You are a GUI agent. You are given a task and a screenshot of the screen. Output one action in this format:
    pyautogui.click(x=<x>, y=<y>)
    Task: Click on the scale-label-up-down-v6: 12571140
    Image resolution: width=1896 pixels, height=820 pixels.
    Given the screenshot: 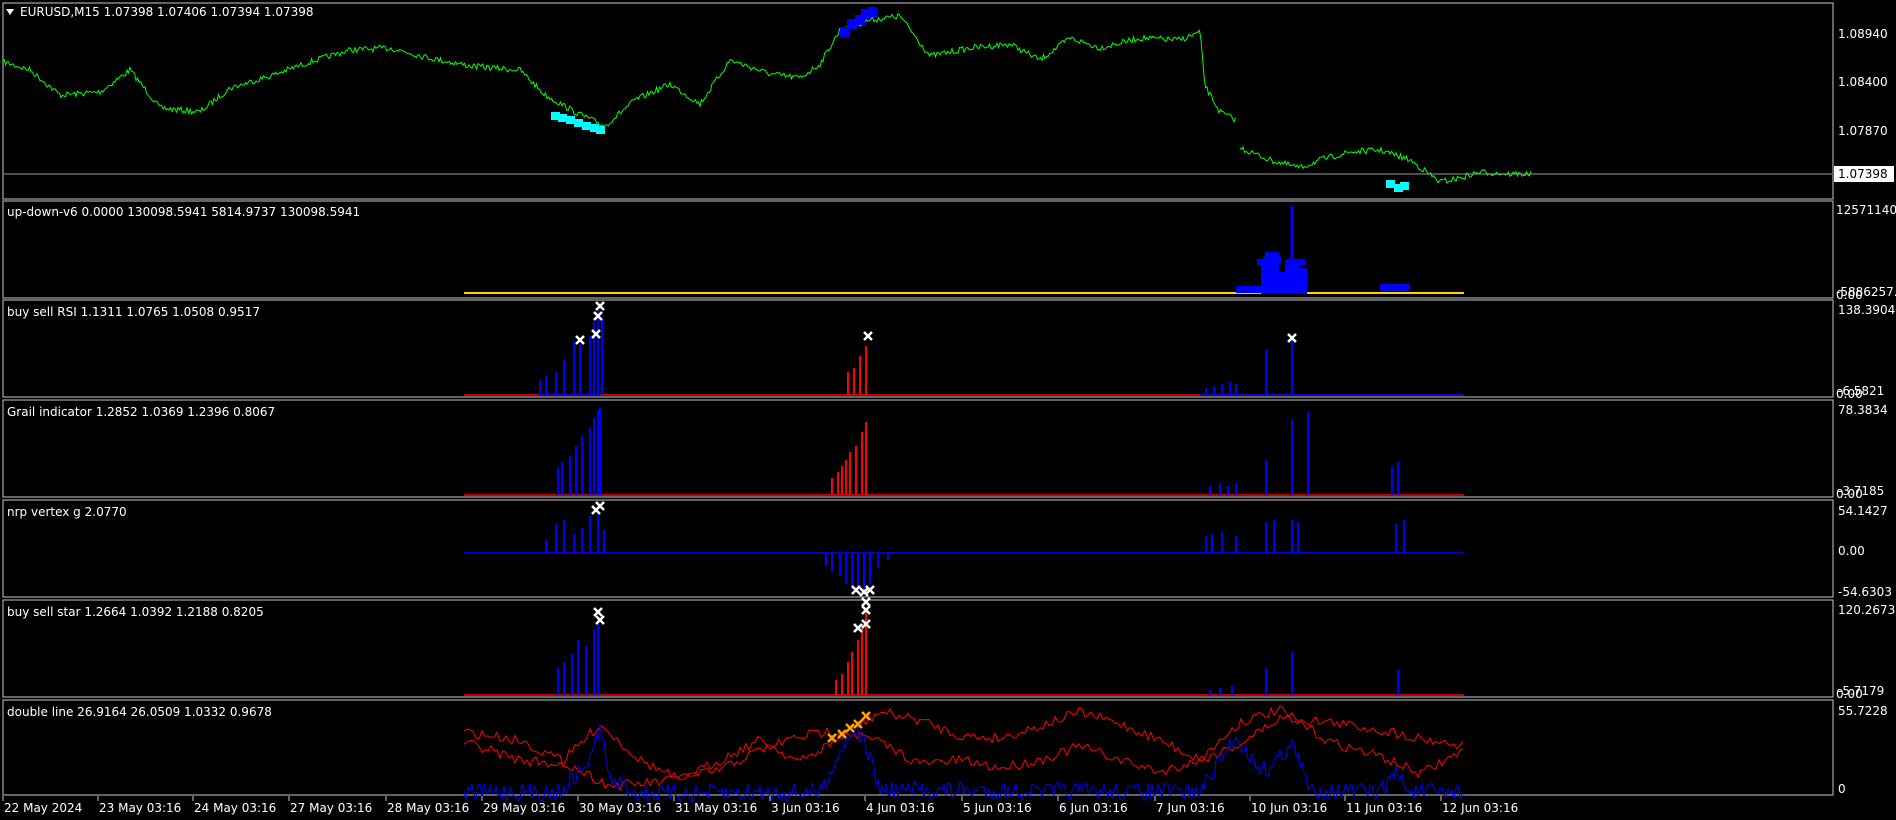 What is the action you would take?
    pyautogui.click(x=1866, y=210)
    